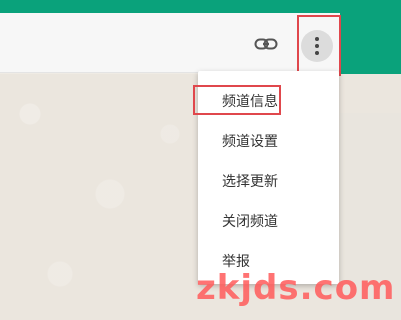  I want to click on top-teal-bar, so click(200, 6).